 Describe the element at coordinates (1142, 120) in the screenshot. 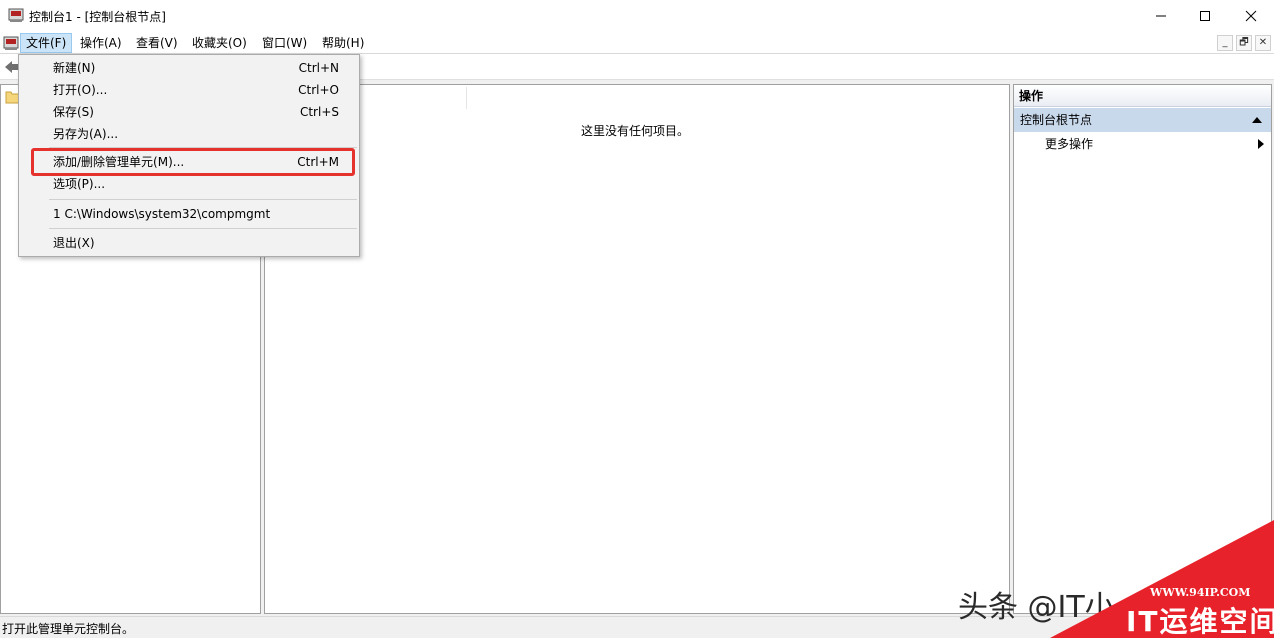

I see `actions-section-console-root: 控制台根节点` at that location.